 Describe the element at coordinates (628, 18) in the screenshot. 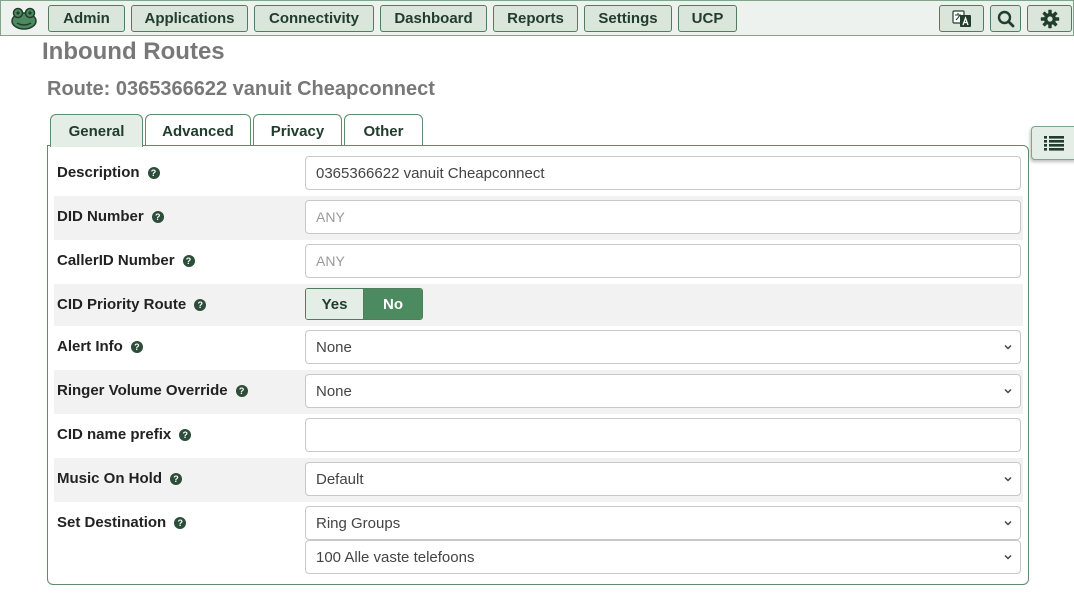

I see `nav-settings: Settings` at that location.